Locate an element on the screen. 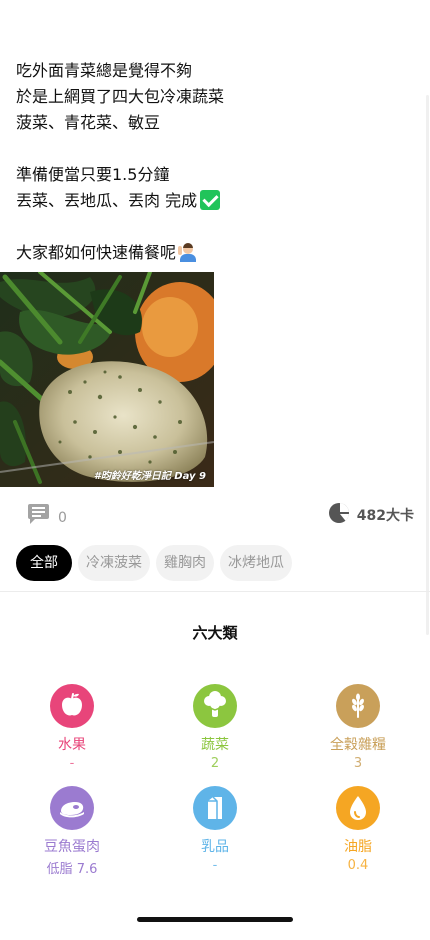  section-divider is located at coordinates (215, 591).